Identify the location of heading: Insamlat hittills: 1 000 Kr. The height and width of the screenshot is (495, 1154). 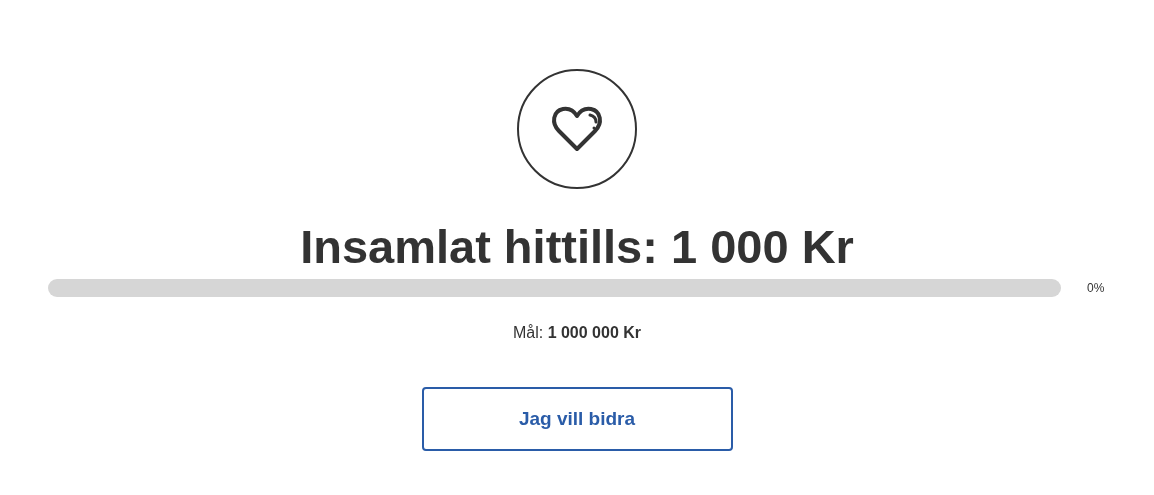
(577, 247).